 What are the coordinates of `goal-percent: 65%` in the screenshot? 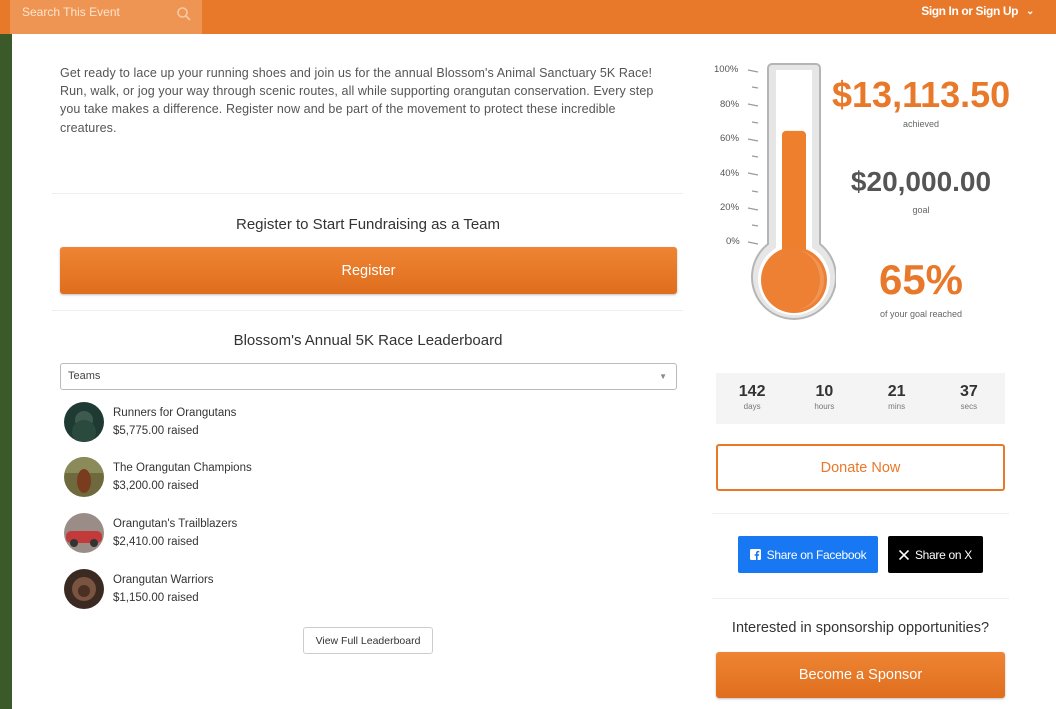 It's located at (921, 279).